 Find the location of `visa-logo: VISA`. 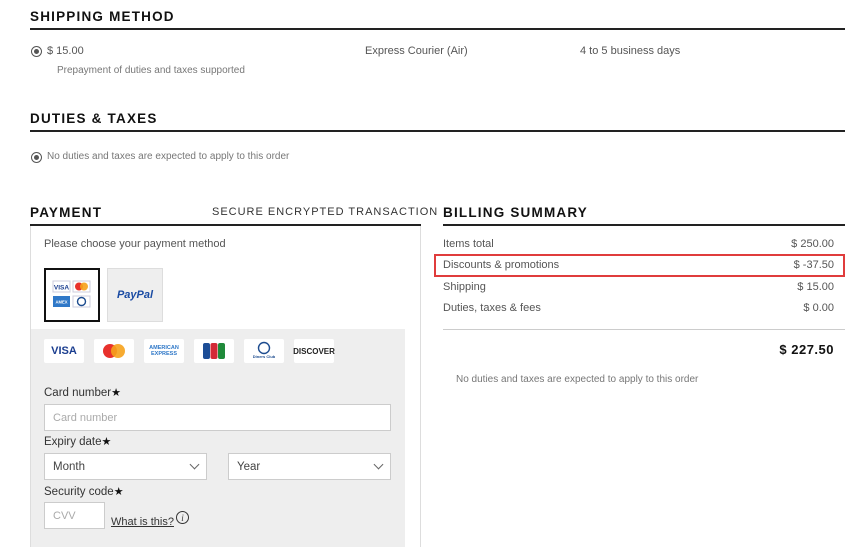

visa-logo: VISA is located at coordinates (64, 351).